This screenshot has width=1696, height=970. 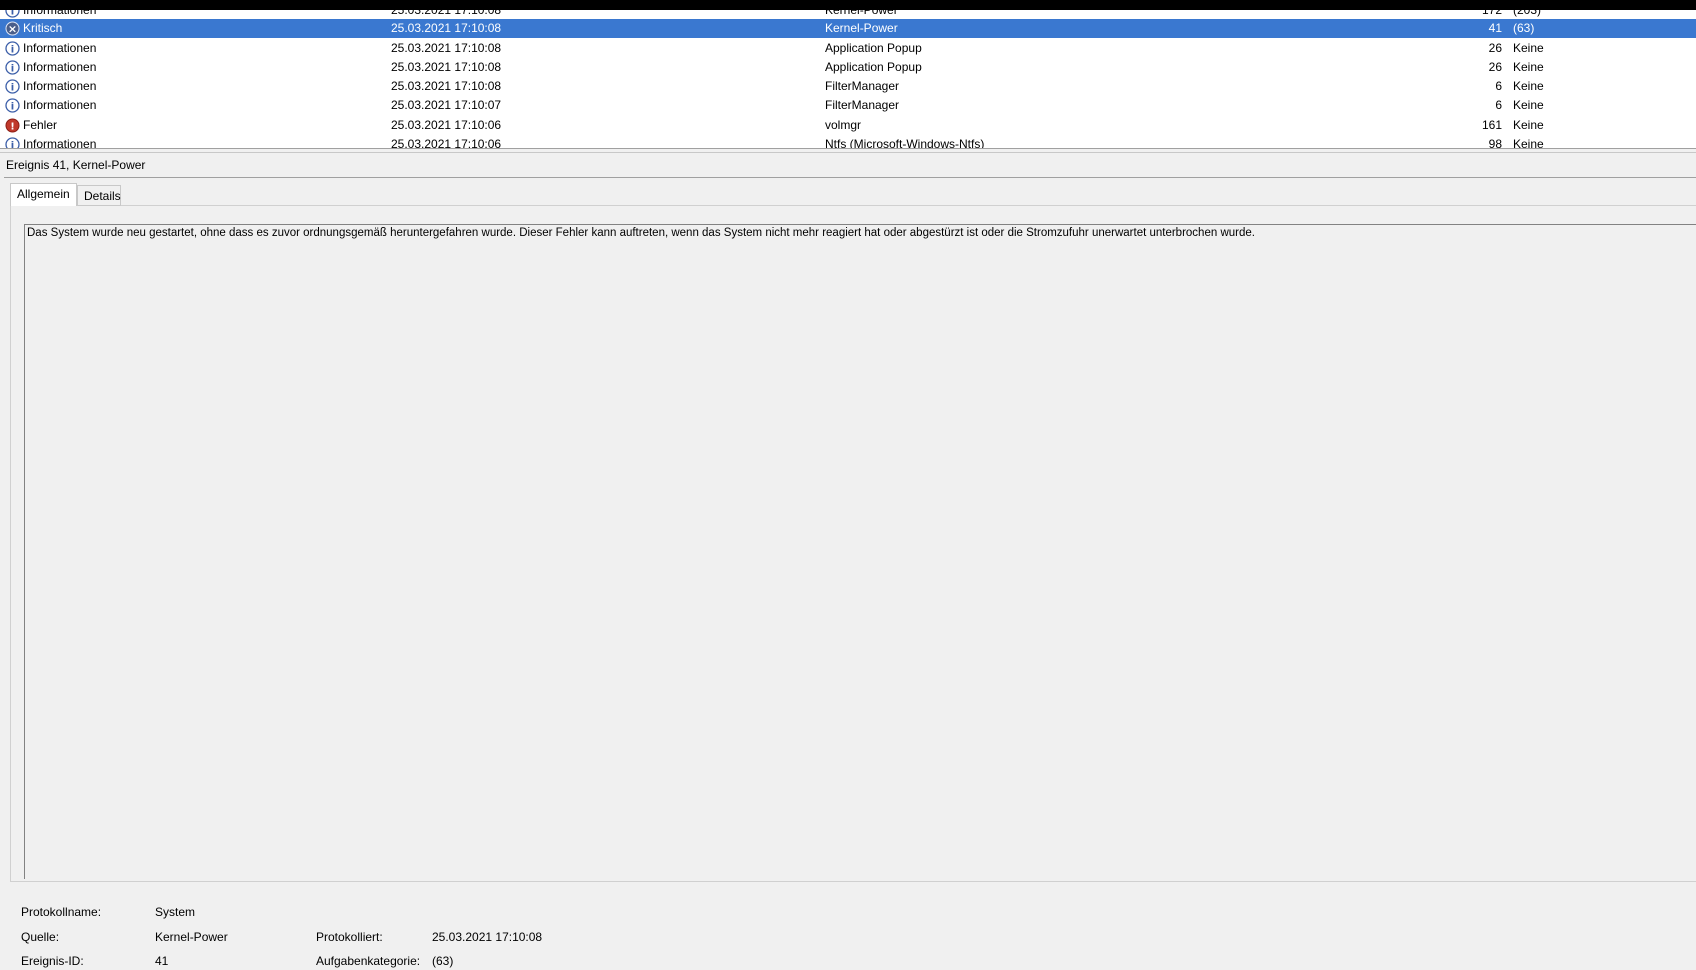 I want to click on window-top-edge, so click(x=848, y=5).